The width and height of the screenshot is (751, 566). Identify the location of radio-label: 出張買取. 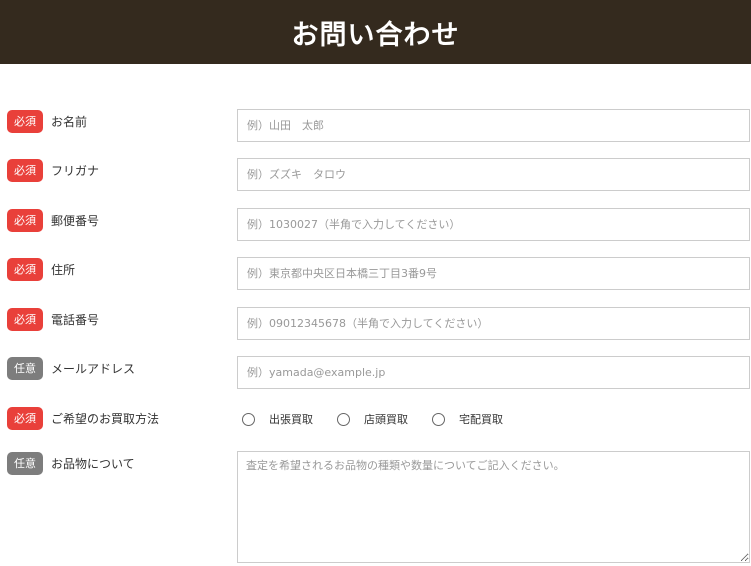
(291, 419).